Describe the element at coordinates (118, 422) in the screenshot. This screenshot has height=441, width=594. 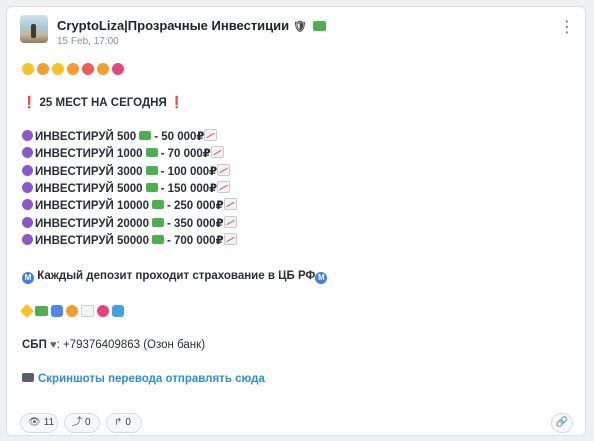
I see `forward-icon: ↱` at that location.